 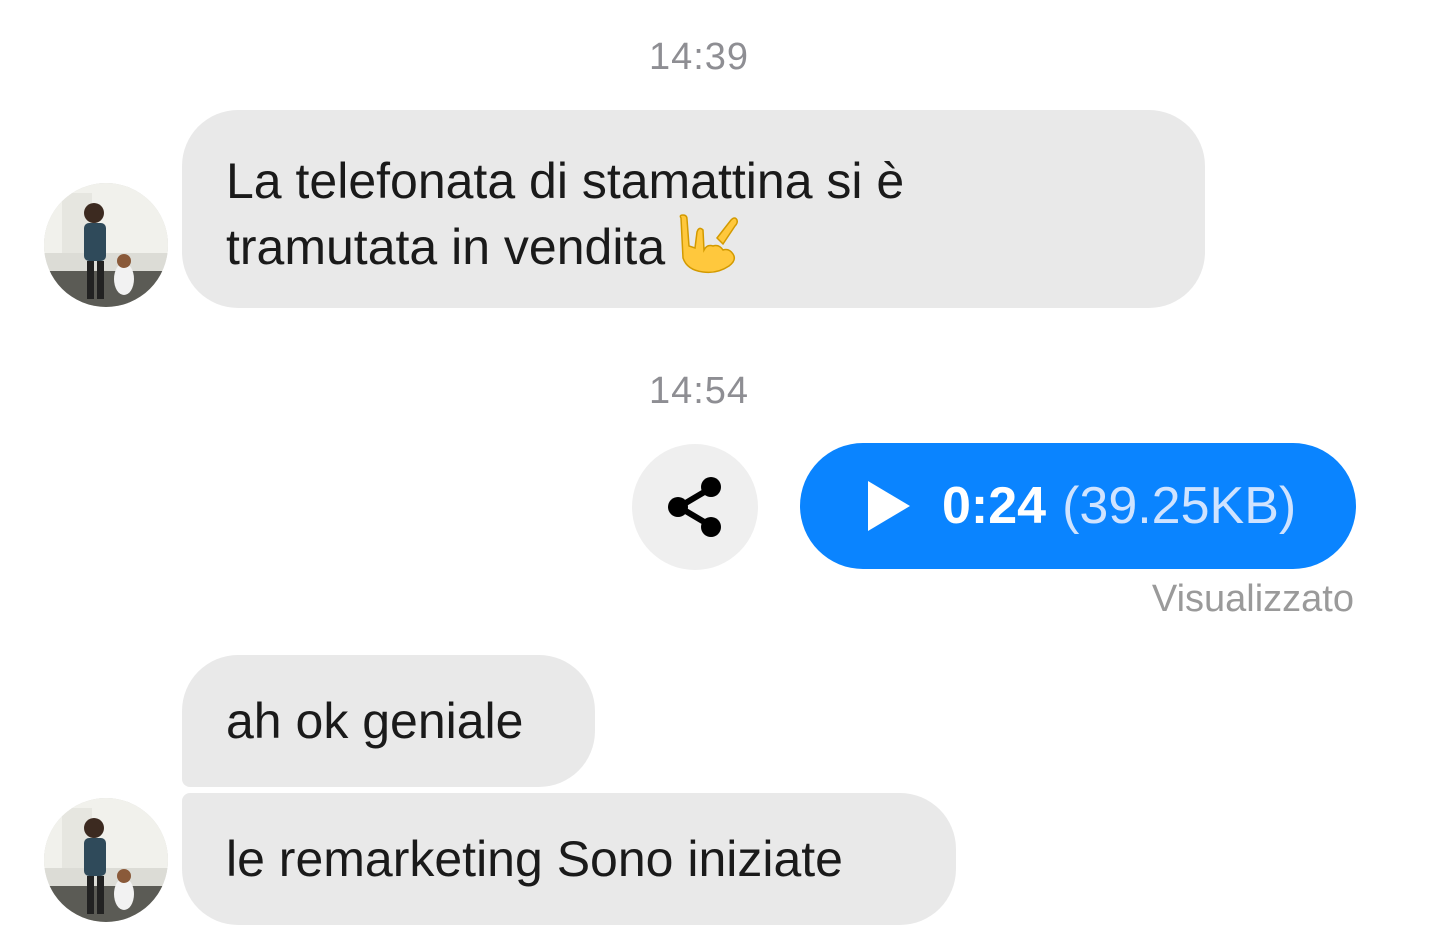 What do you see at coordinates (1179, 506) in the screenshot?
I see `audio-file-size: (39.25KB)` at bounding box center [1179, 506].